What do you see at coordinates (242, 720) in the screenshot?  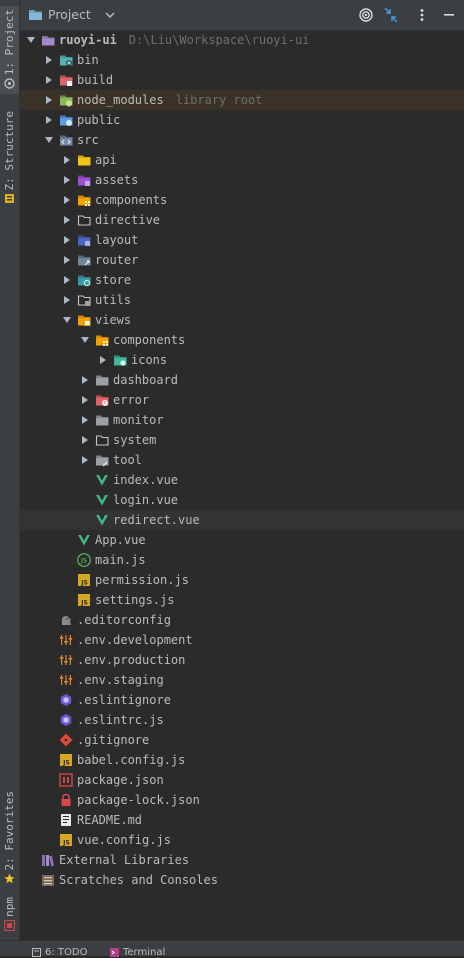 I see `tree-row: .eslintrc.js` at bounding box center [242, 720].